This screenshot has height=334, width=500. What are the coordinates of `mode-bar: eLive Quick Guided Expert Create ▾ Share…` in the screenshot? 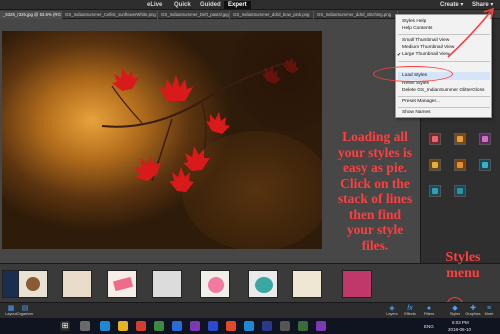 It's located at (250, 5).